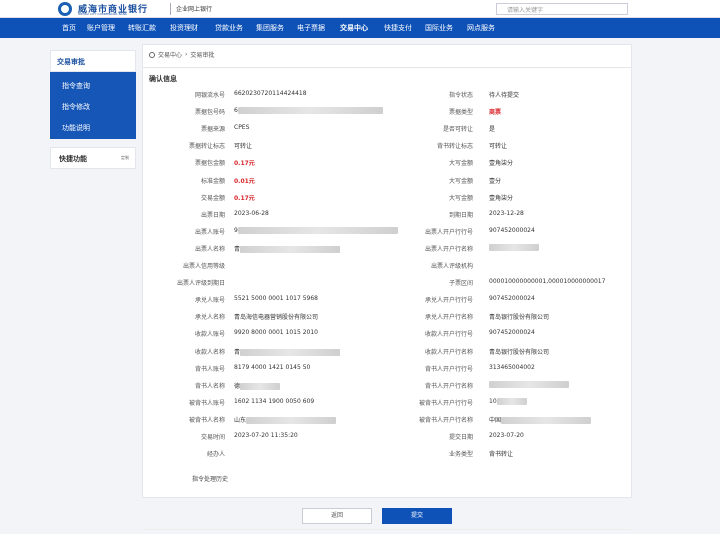 This screenshot has height=534, width=720. Describe the element at coordinates (388, 115) in the screenshot. I see `field-row: 票据包号码 6 票据类型 商票` at that location.